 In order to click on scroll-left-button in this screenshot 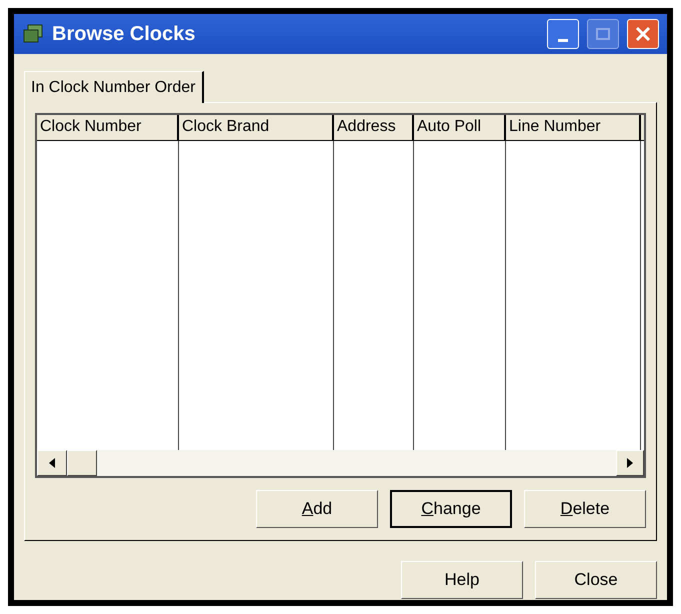, I will do `click(52, 463)`.